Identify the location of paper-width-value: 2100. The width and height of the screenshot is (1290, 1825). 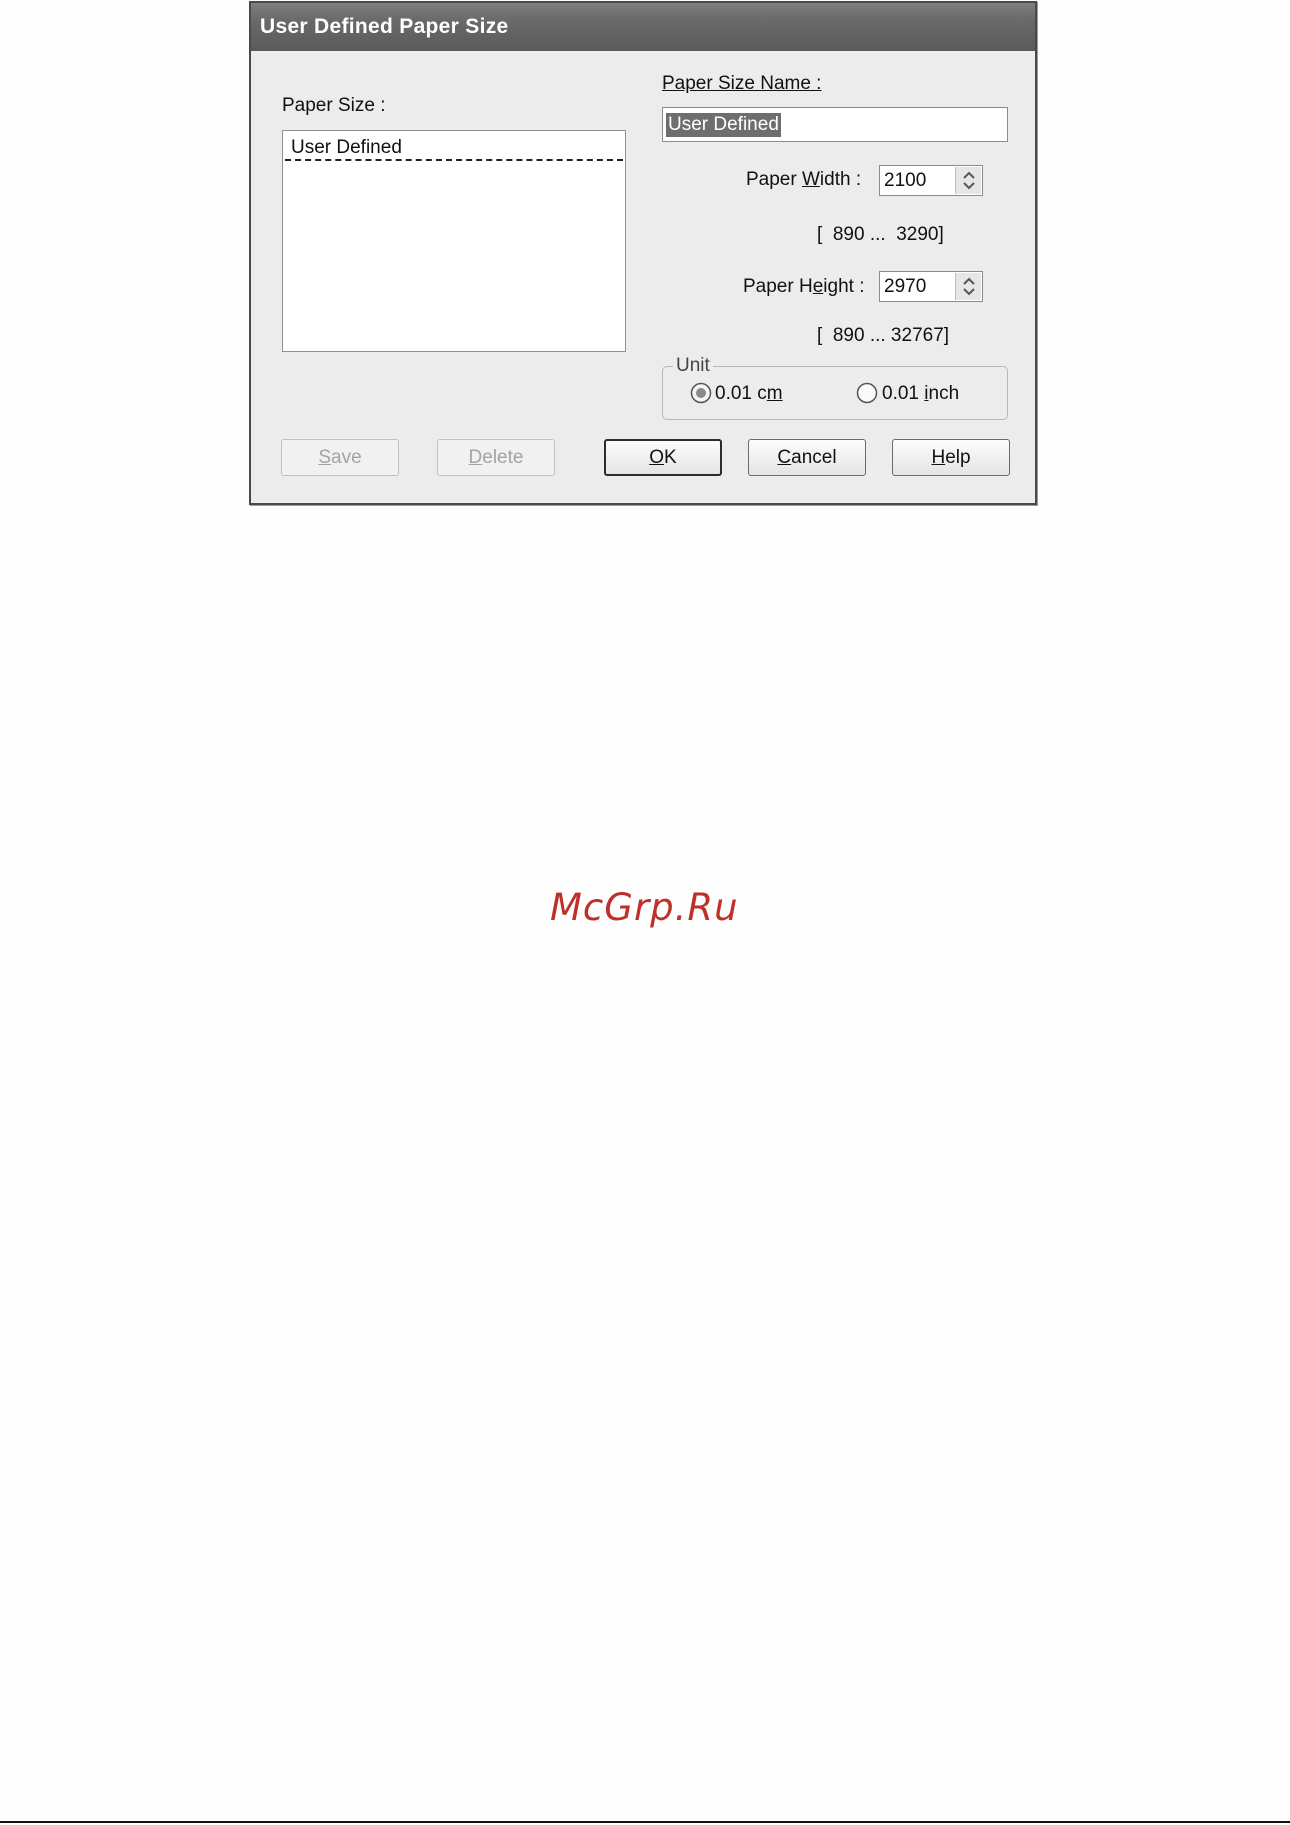
(905, 180).